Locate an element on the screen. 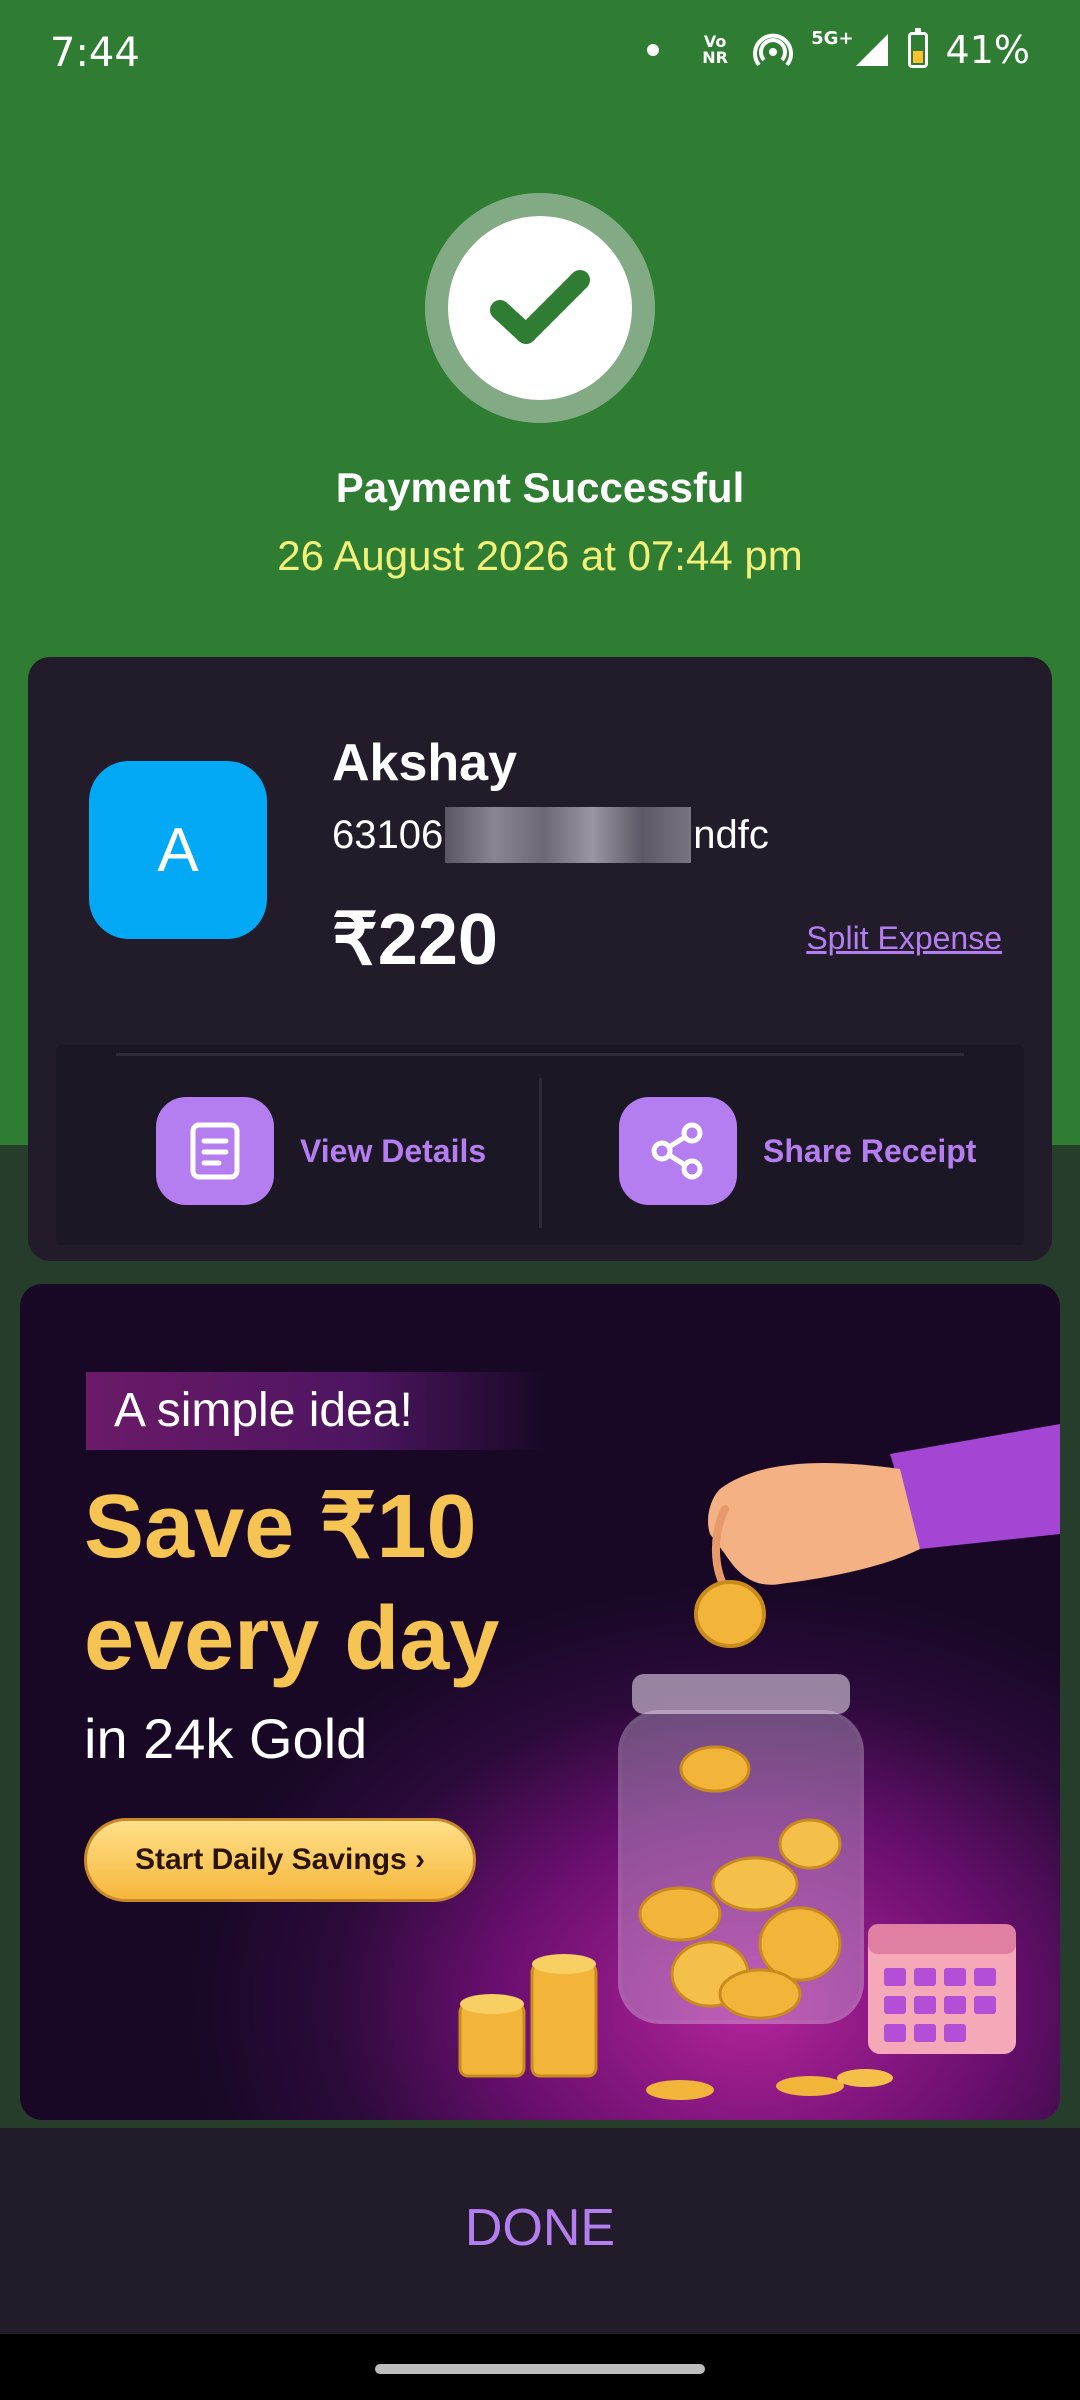  signal-icon is located at coordinates (871, 50).